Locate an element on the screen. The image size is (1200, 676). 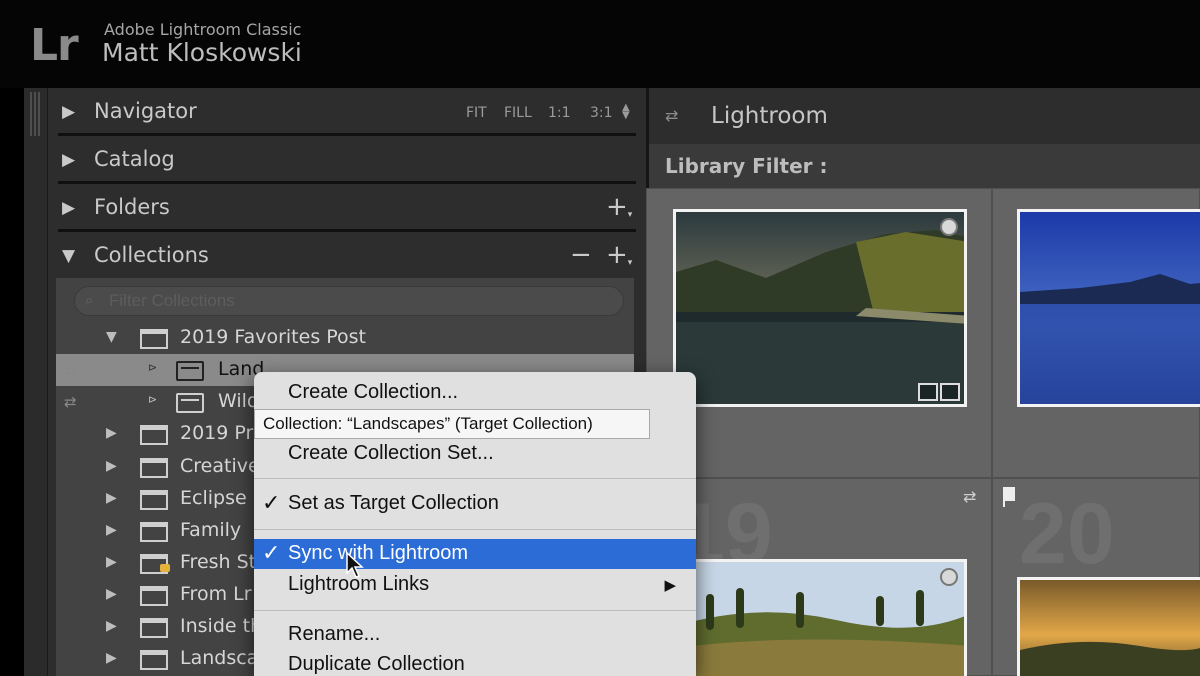
menu-duplicate-collection: Duplicate Collection is located at coordinates (475, 663).